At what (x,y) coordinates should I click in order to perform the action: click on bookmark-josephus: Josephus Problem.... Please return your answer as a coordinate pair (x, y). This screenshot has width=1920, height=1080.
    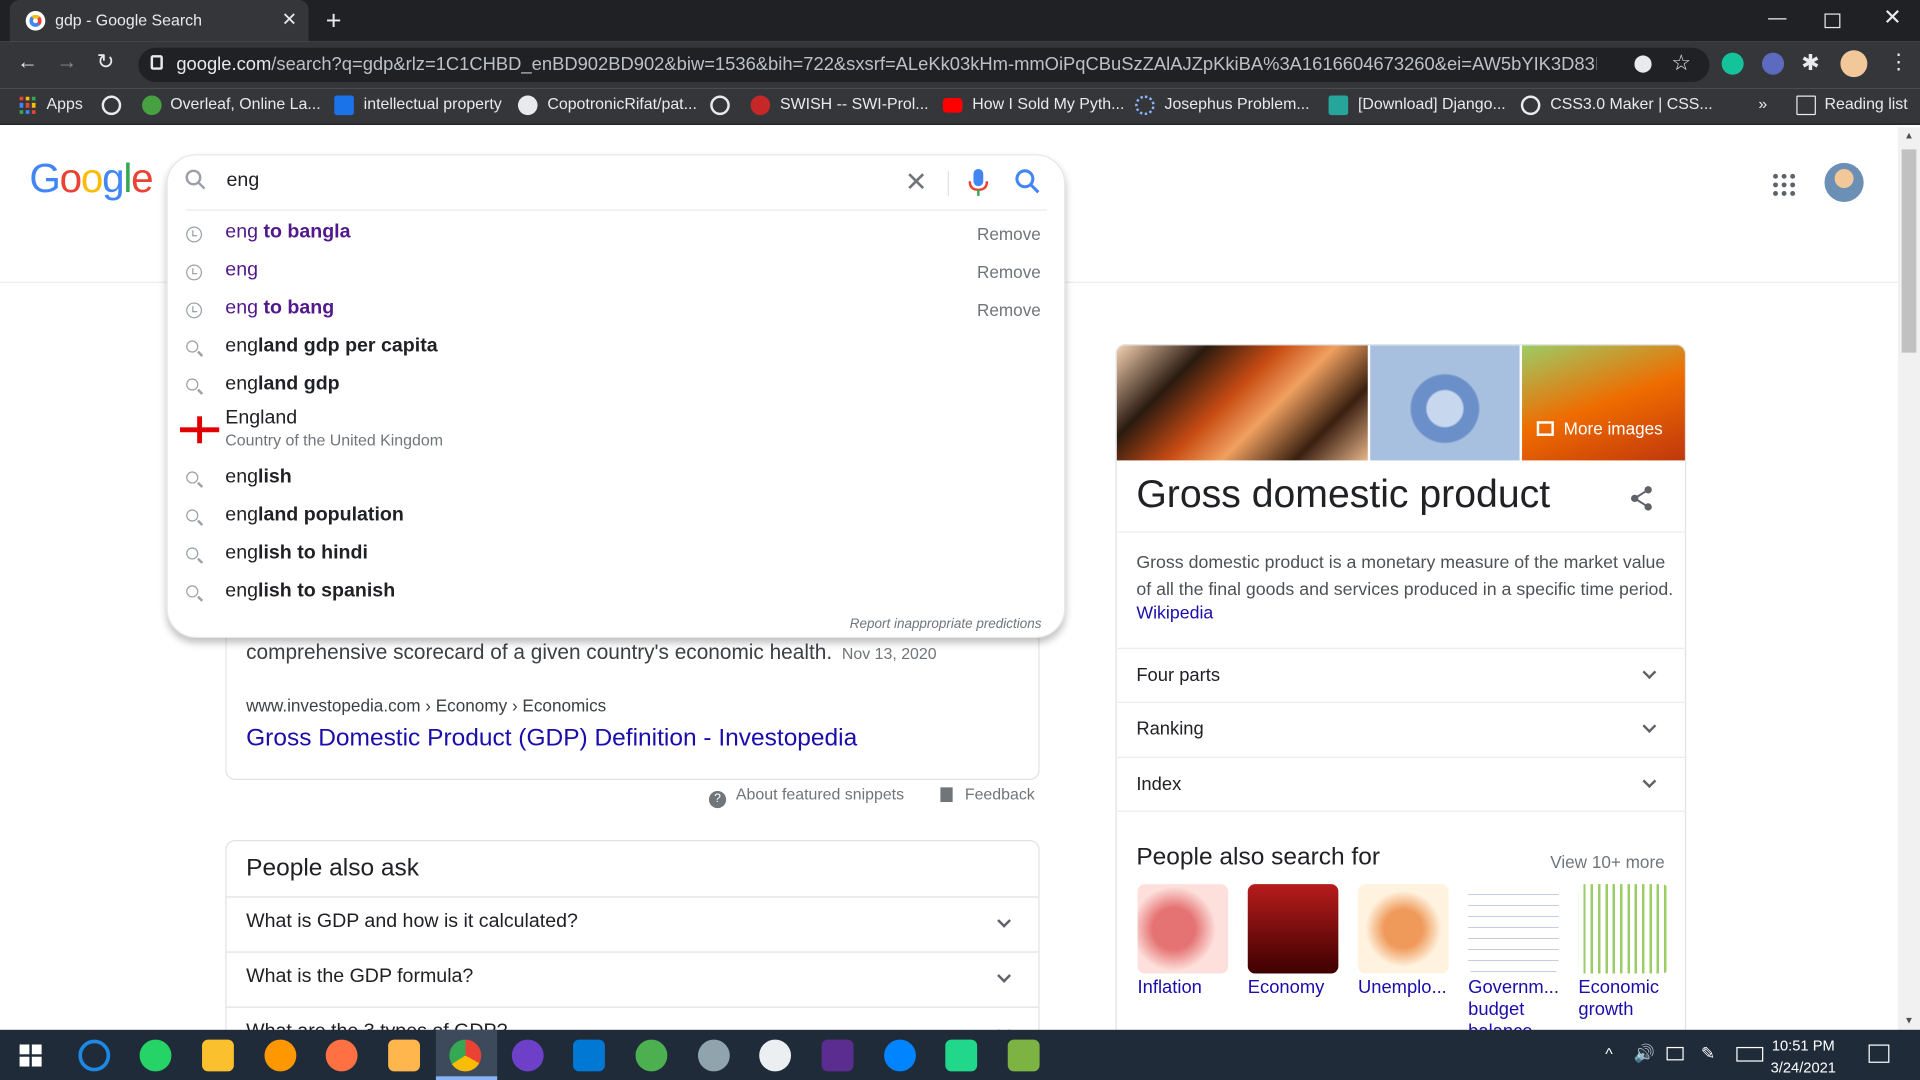
    Looking at the image, I should click on (1236, 103).